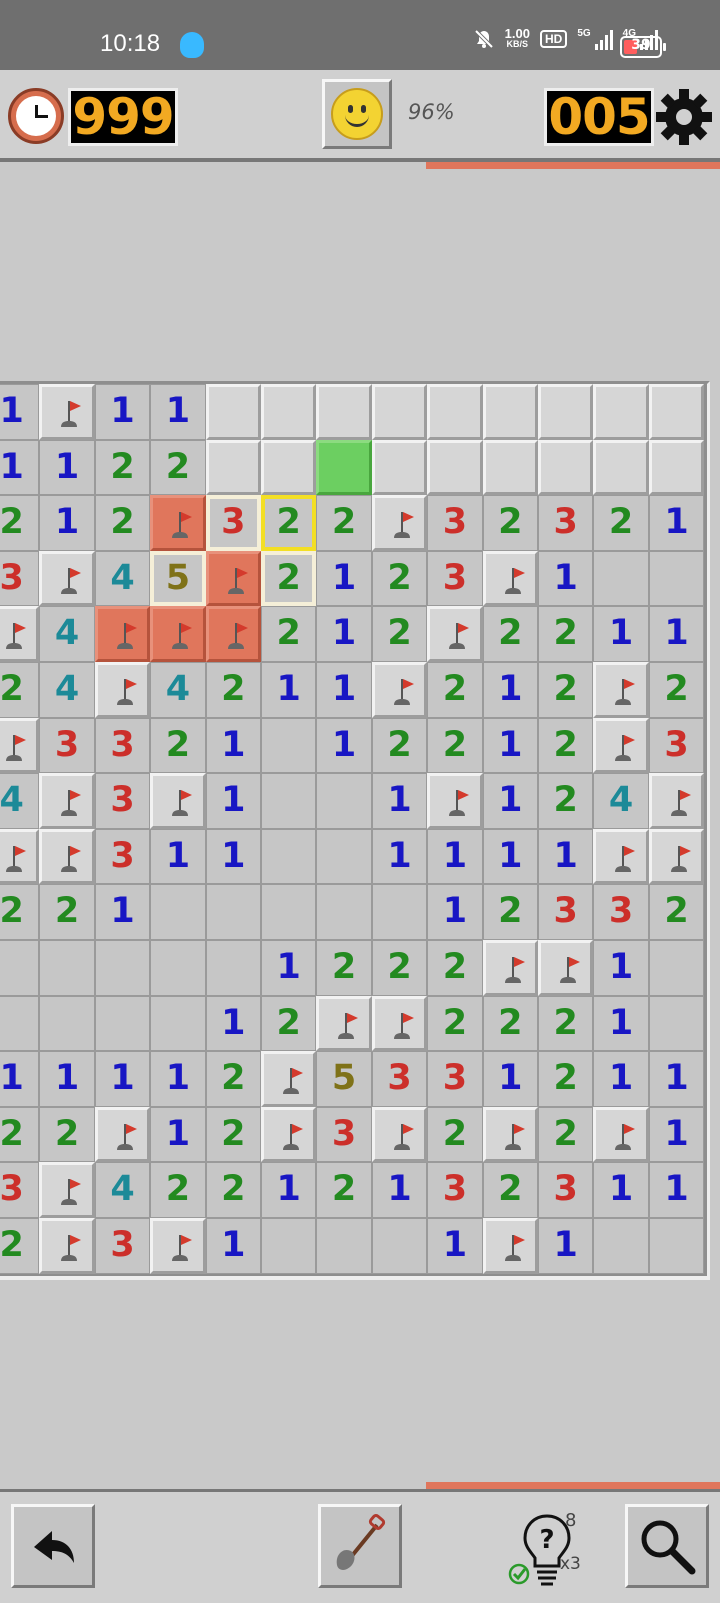 Image resolution: width=720 pixels, height=1603 pixels. What do you see at coordinates (360, 1546) in the screenshot?
I see `dig-mode-button` at bounding box center [360, 1546].